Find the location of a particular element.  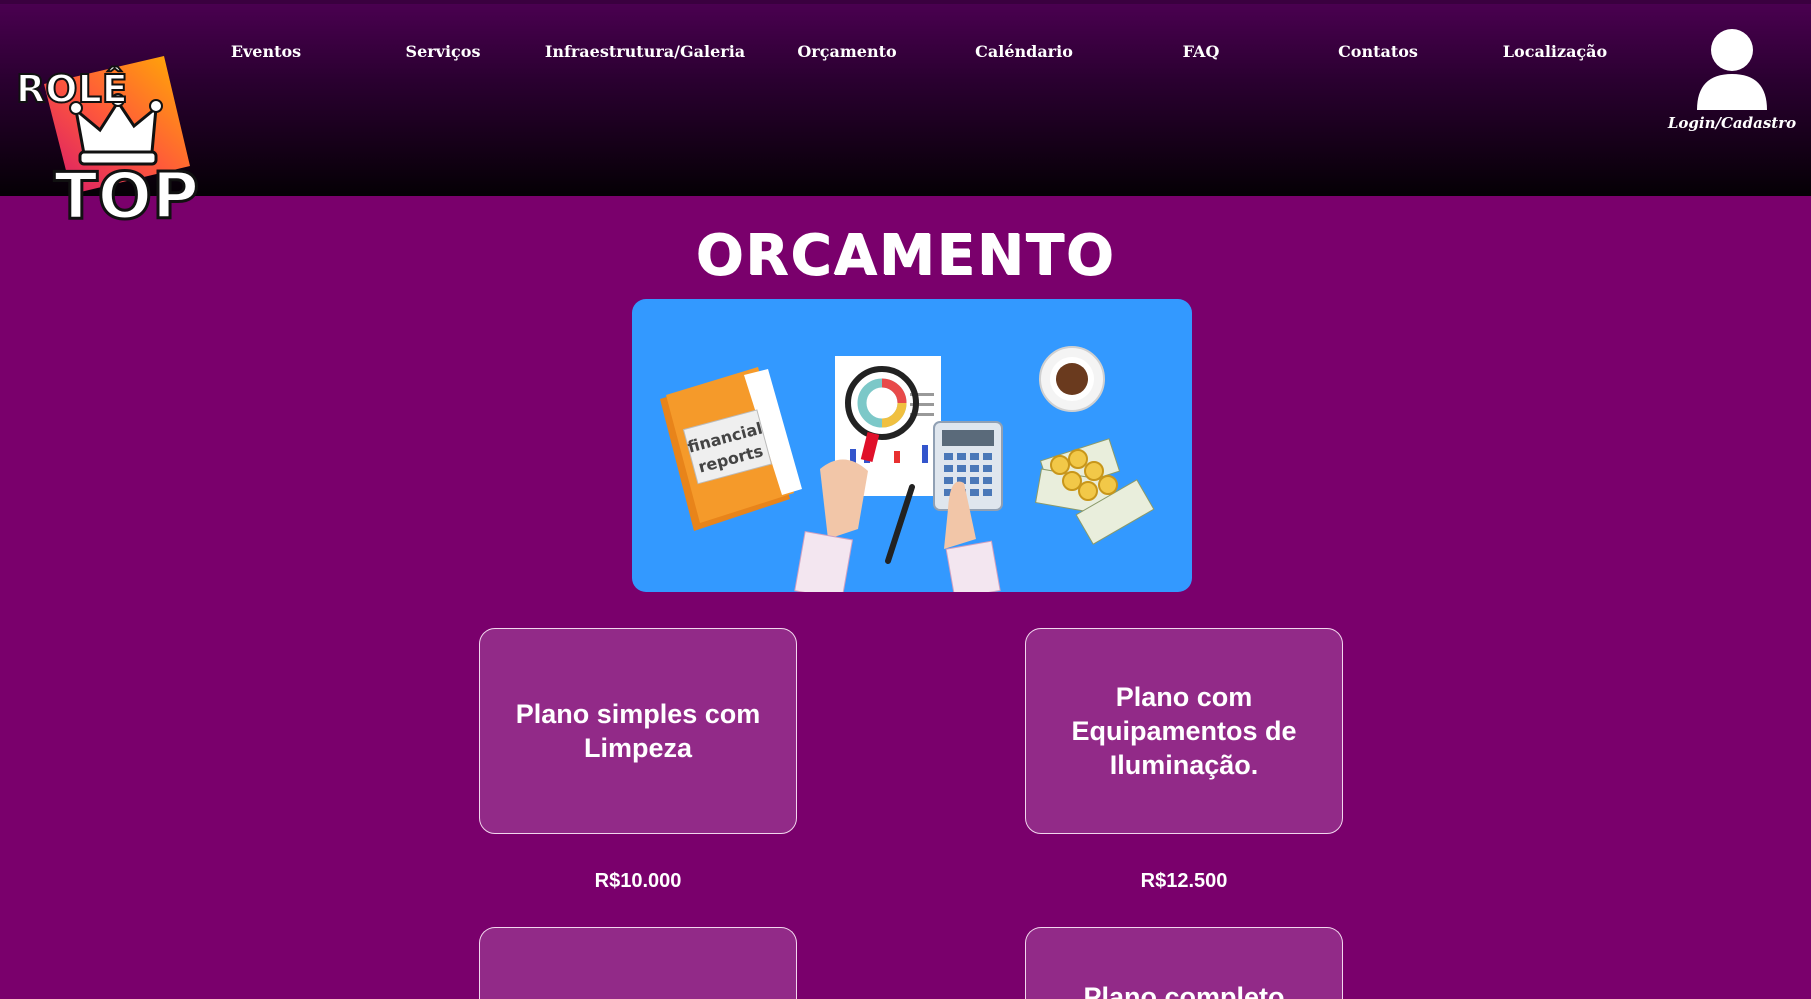

user-icon is located at coordinates (1732, 69).